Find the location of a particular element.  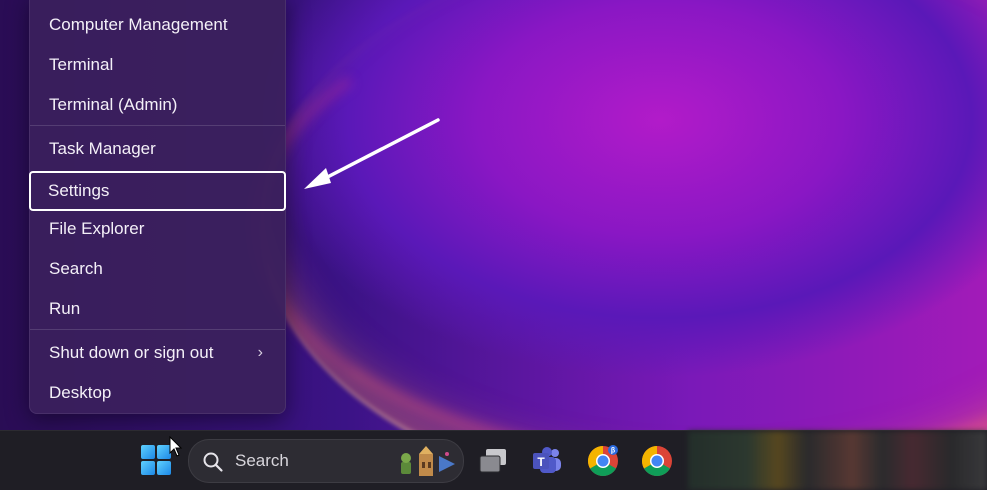

search-highlight-icon is located at coordinates (428, 461).